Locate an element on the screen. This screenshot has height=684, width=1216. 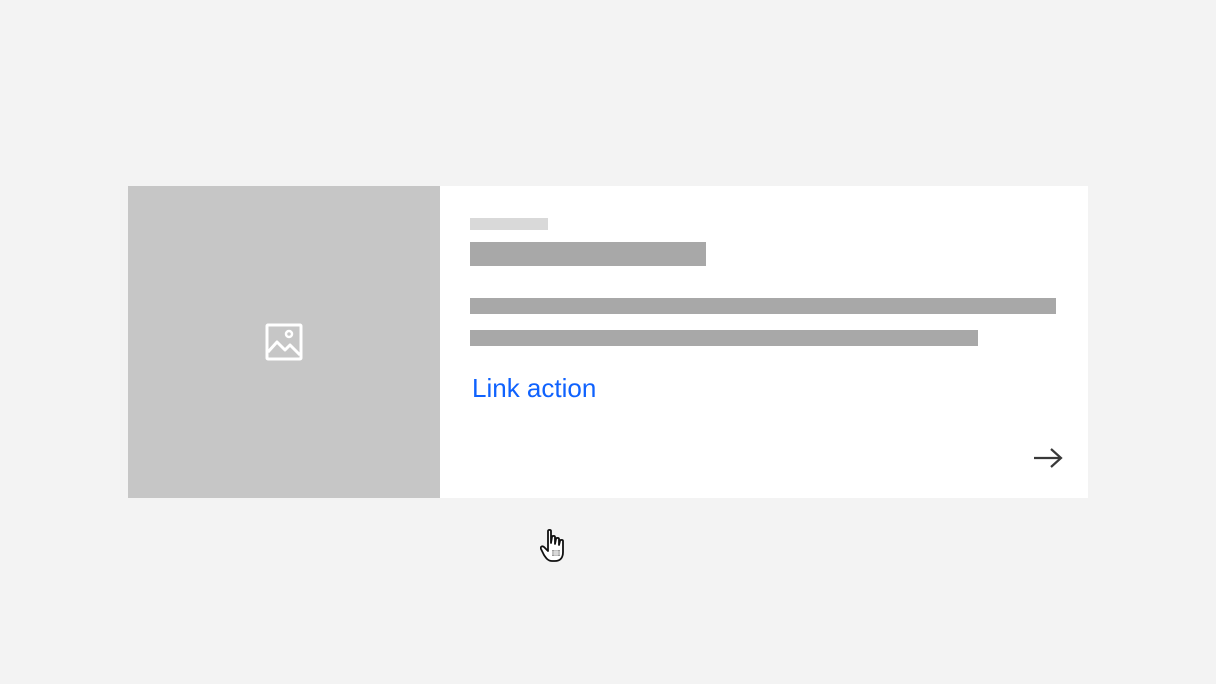
hand-pointer-cursor-icon is located at coordinates (556, 547).